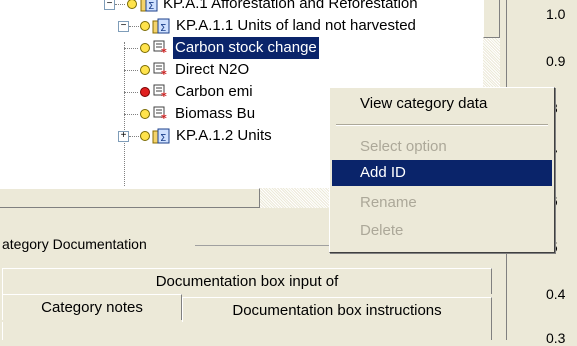  What do you see at coordinates (224, 135) in the screenshot?
I see `tree-node-label: KP.A.1.2 Units` at bounding box center [224, 135].